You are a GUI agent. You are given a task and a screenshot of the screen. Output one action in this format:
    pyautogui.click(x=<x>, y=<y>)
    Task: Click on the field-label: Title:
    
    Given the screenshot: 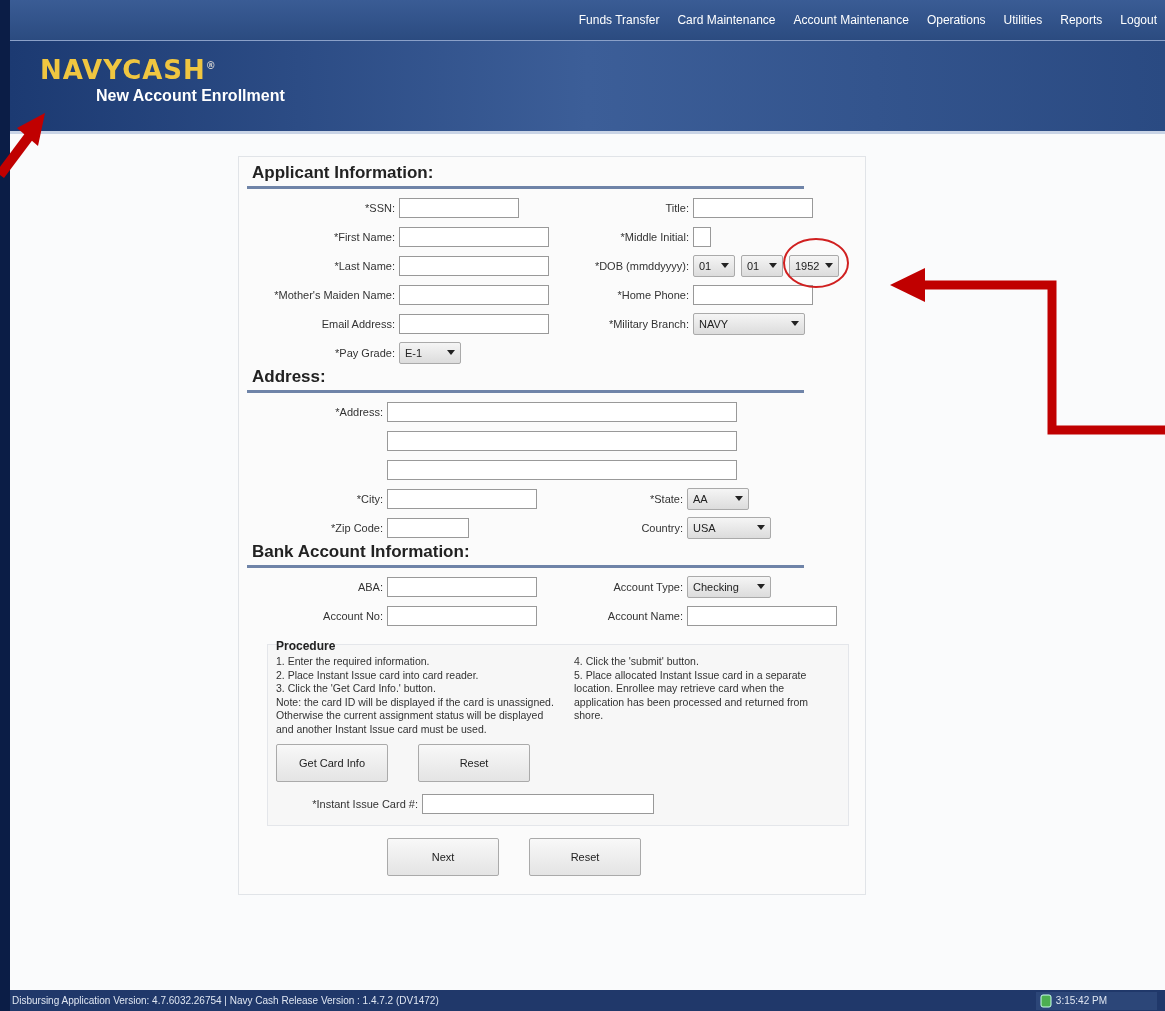 What is the action you would take?
    pyautogui.click(x=677, y=207)
    